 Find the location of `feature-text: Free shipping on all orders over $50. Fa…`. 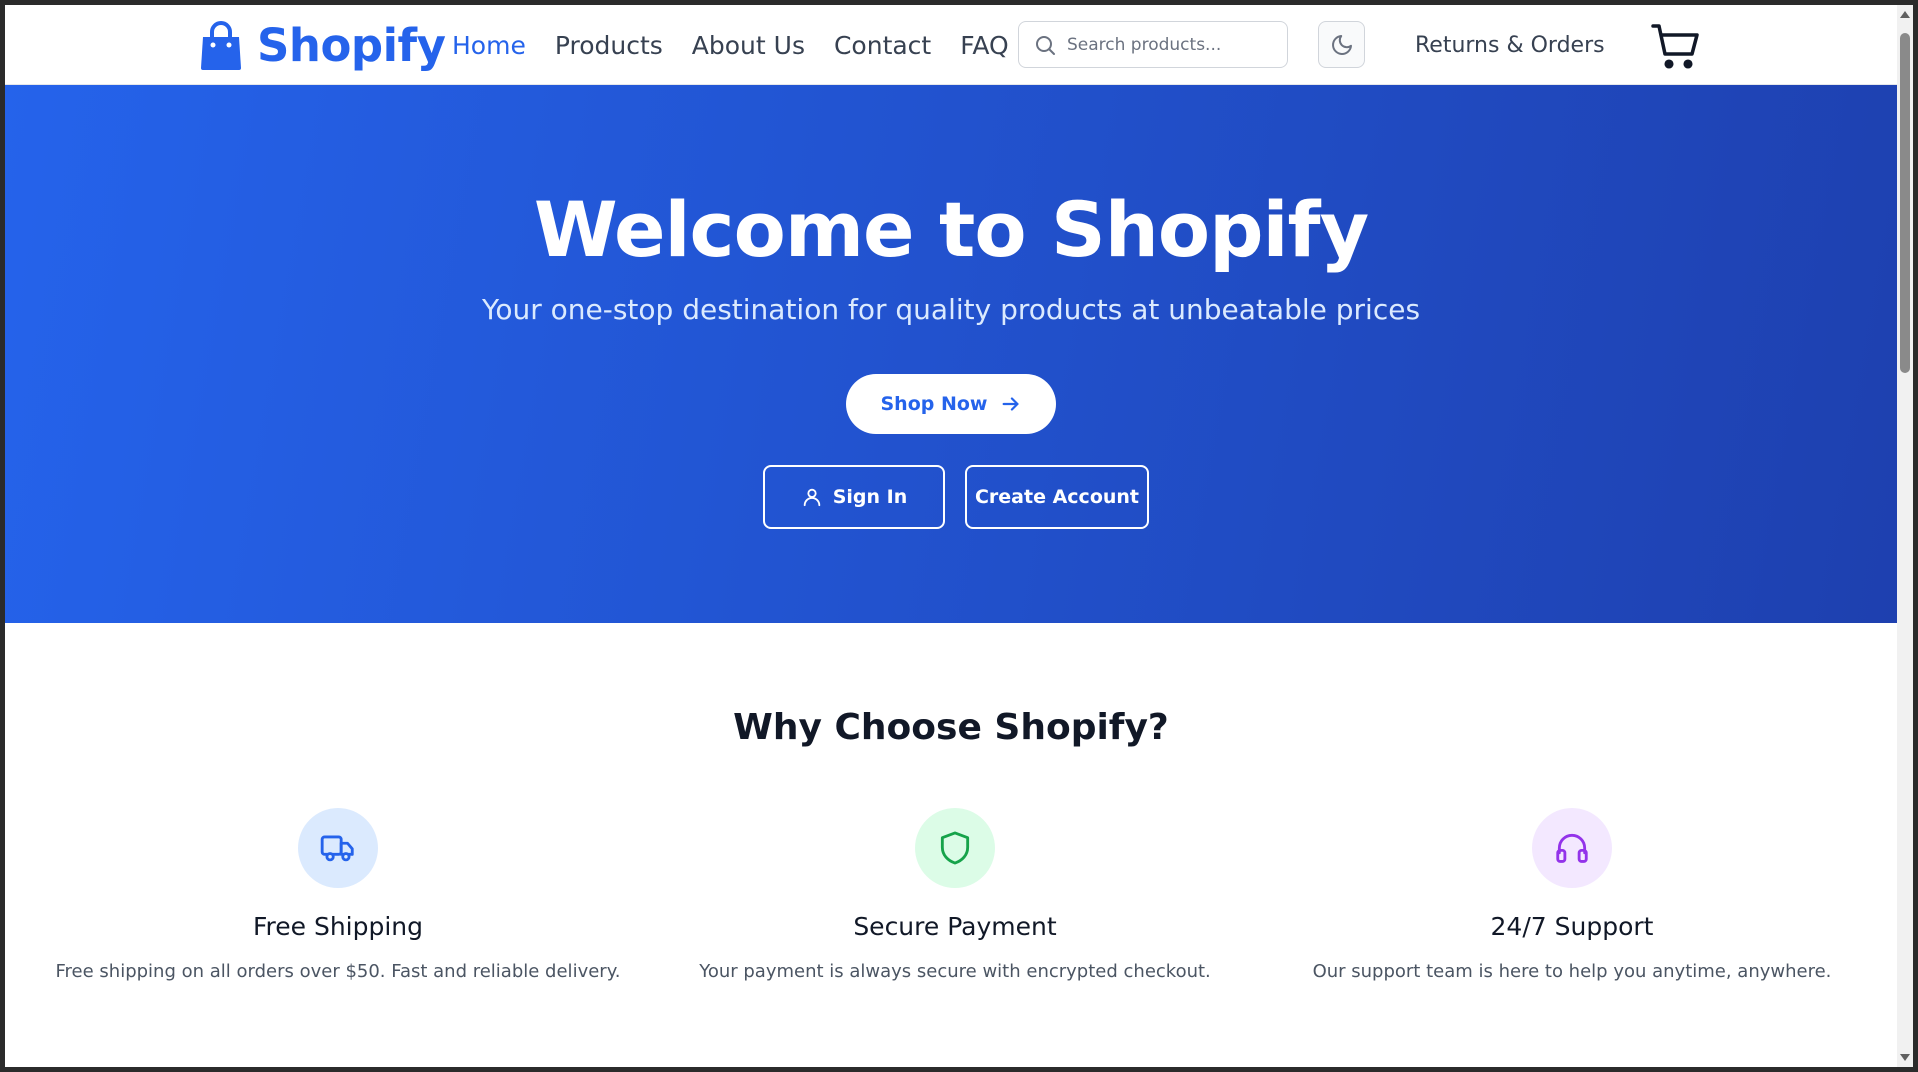

feature-text: Free shipping on all orders over $50. Fa… is located at coordinates (338, 971).